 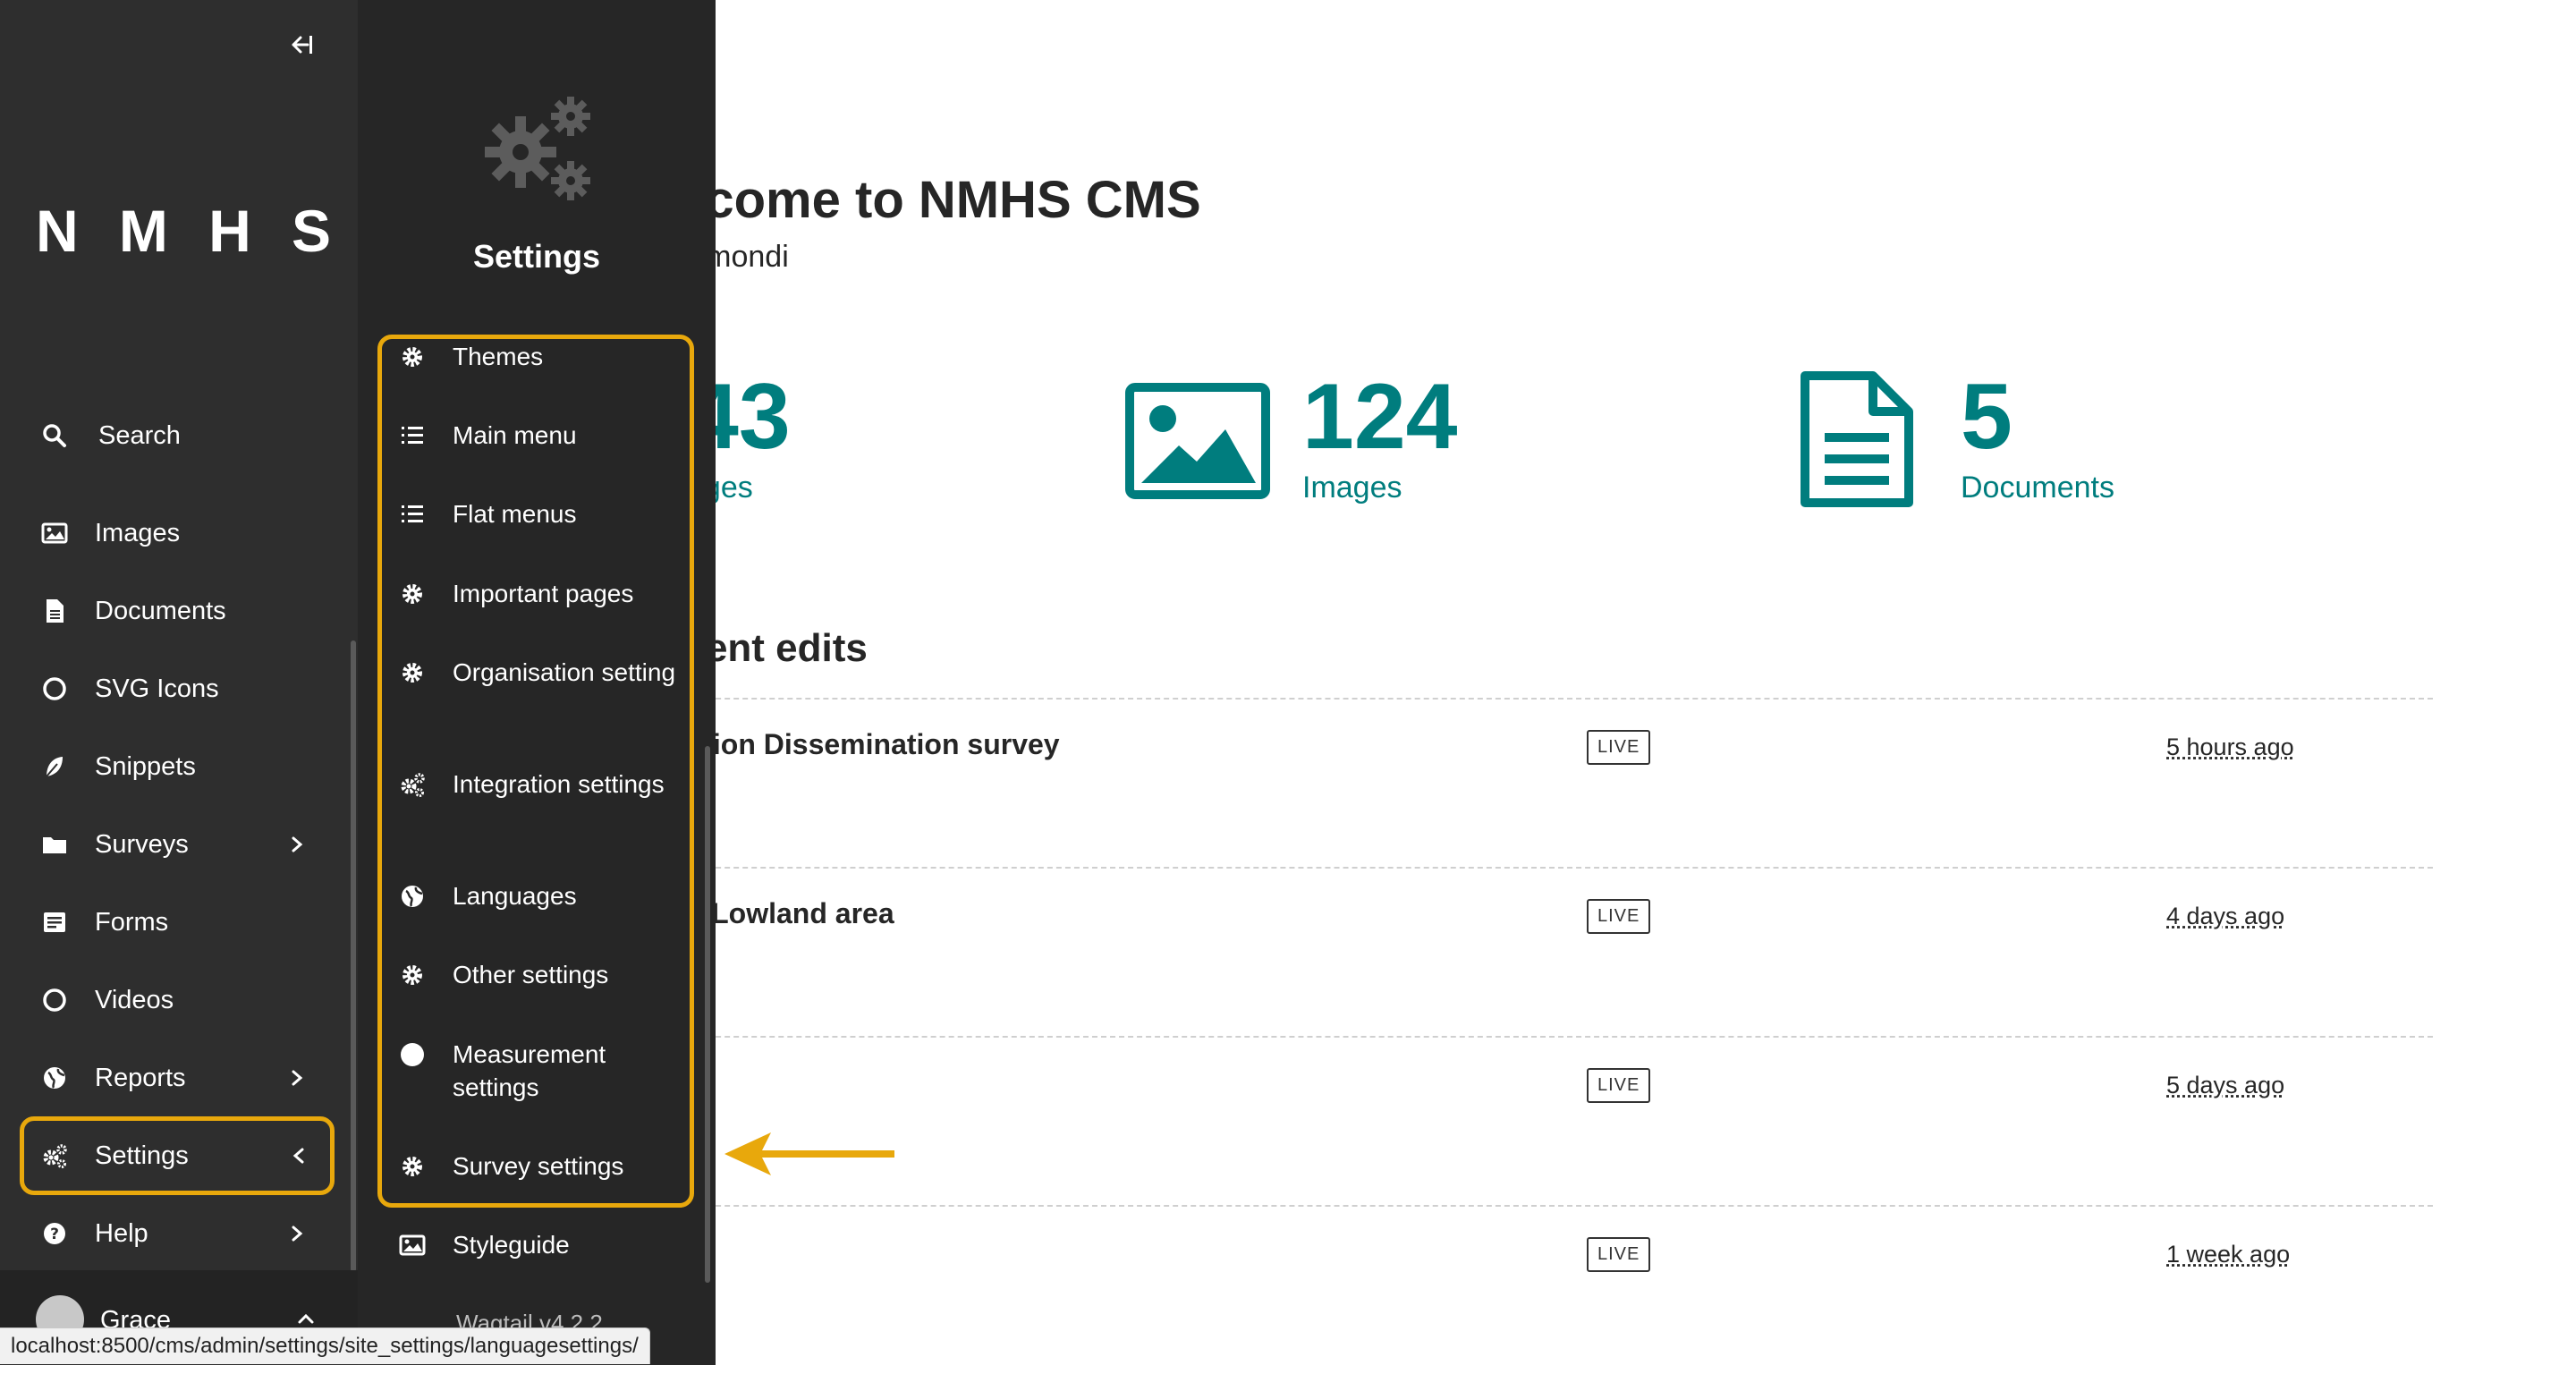 I want to click on sidebar-item-help: ? Help, so click(x=176, y=1233).